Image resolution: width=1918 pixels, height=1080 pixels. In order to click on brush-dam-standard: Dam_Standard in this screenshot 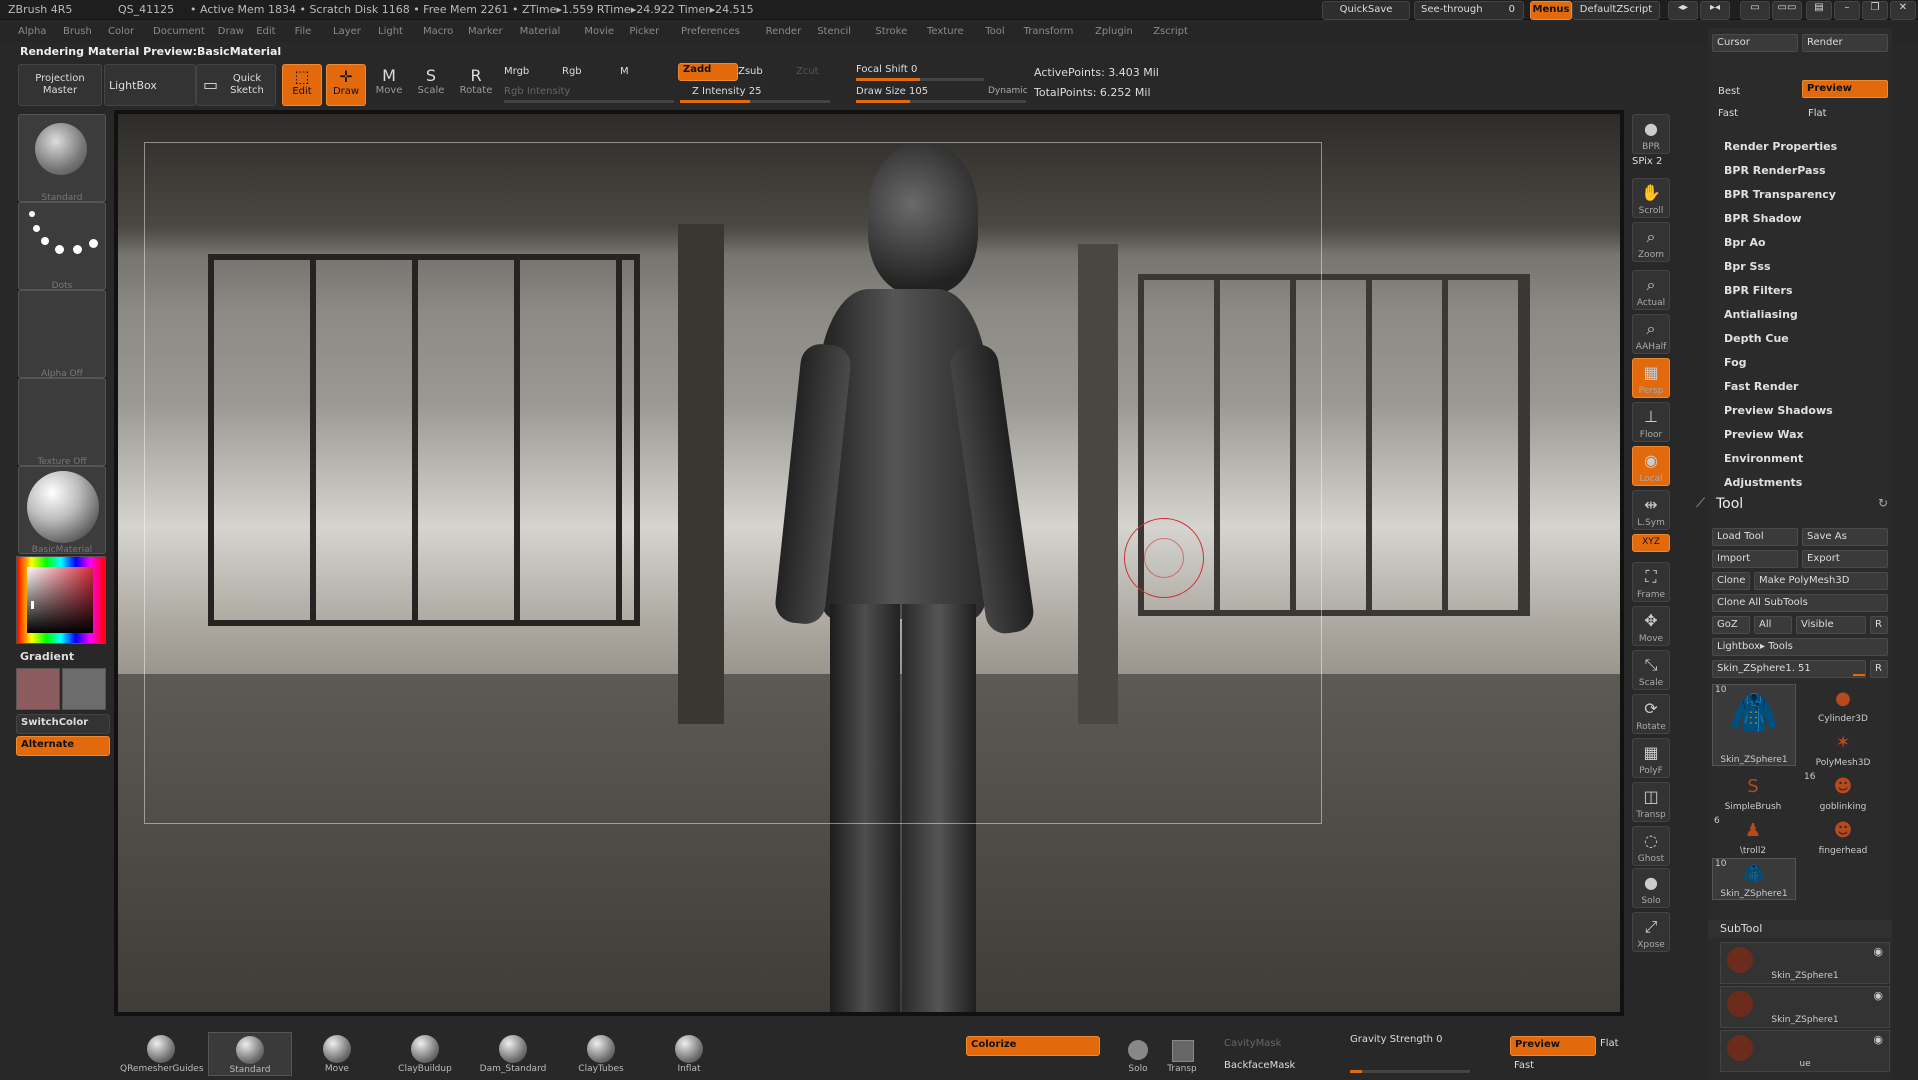, I will do `click(513, 1053)`.